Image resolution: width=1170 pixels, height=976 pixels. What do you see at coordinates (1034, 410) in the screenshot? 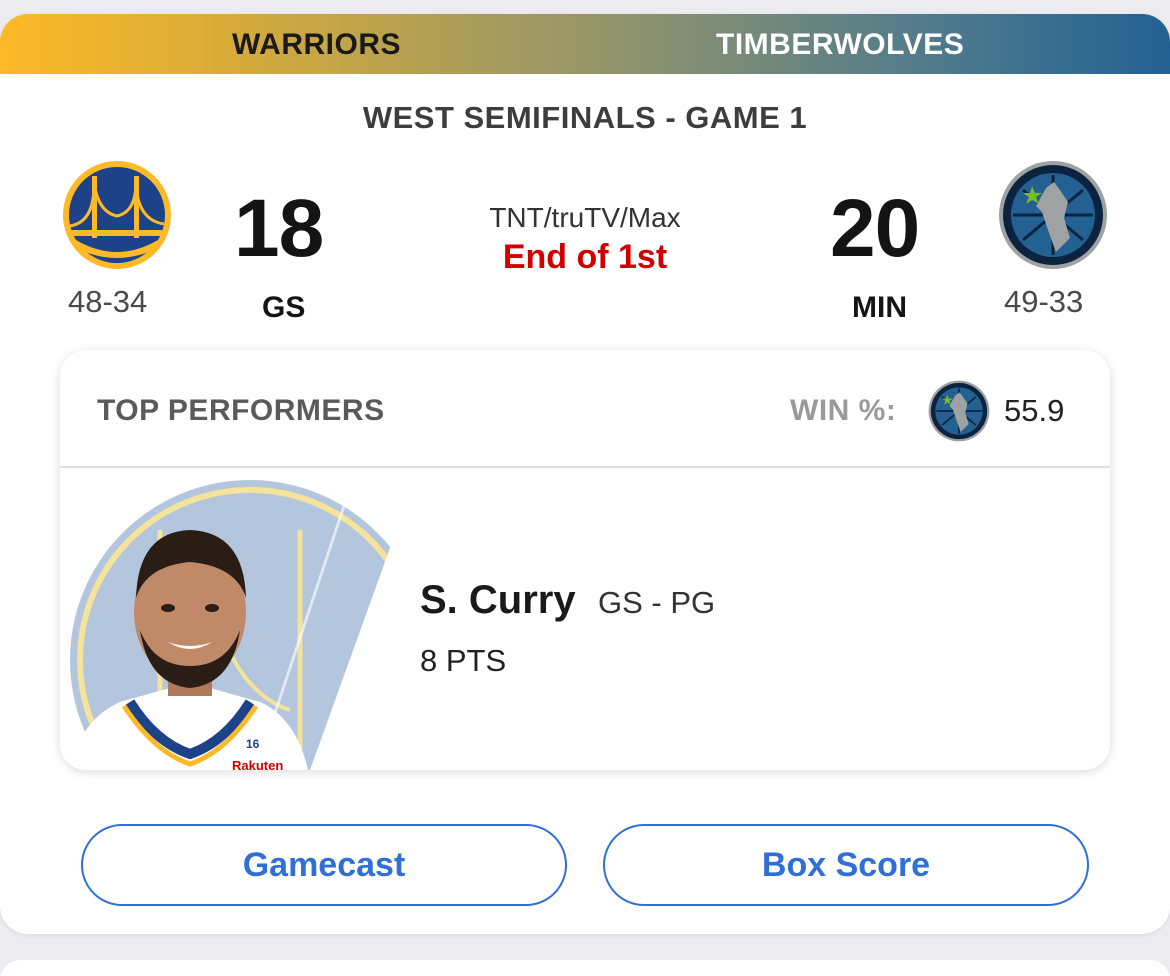
I see `win-probability-value: 55.9` at bounding box center [1034, 410].